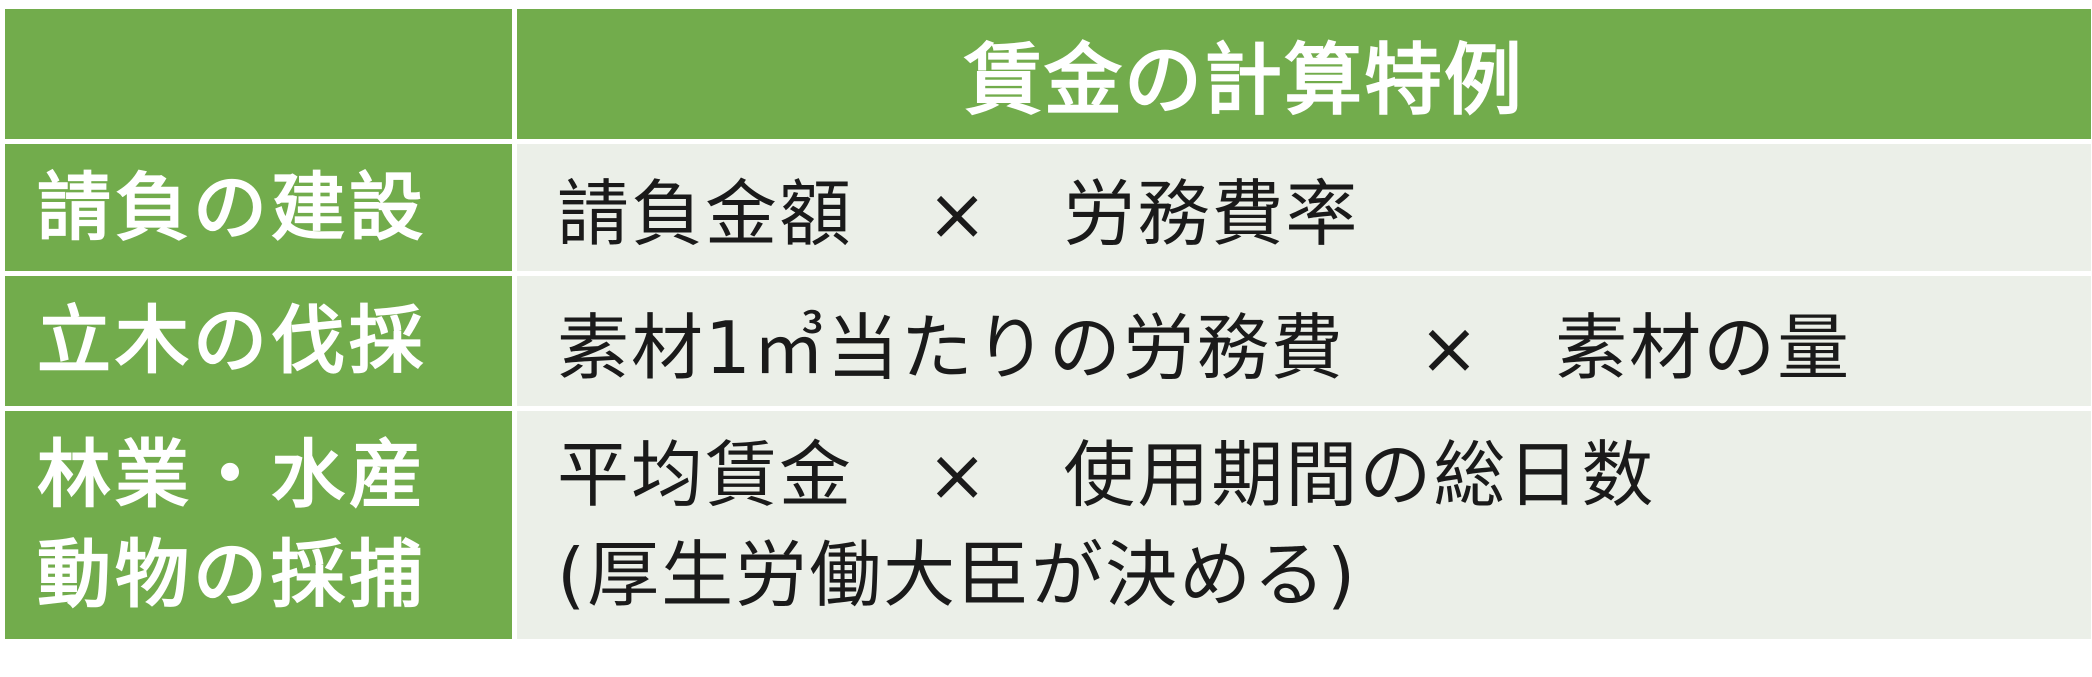  What do you see at coordinates (258, 207) in the screenshot?
I see `row-label-contract-construction: 請負の建設` at bounding box center [258, 207].